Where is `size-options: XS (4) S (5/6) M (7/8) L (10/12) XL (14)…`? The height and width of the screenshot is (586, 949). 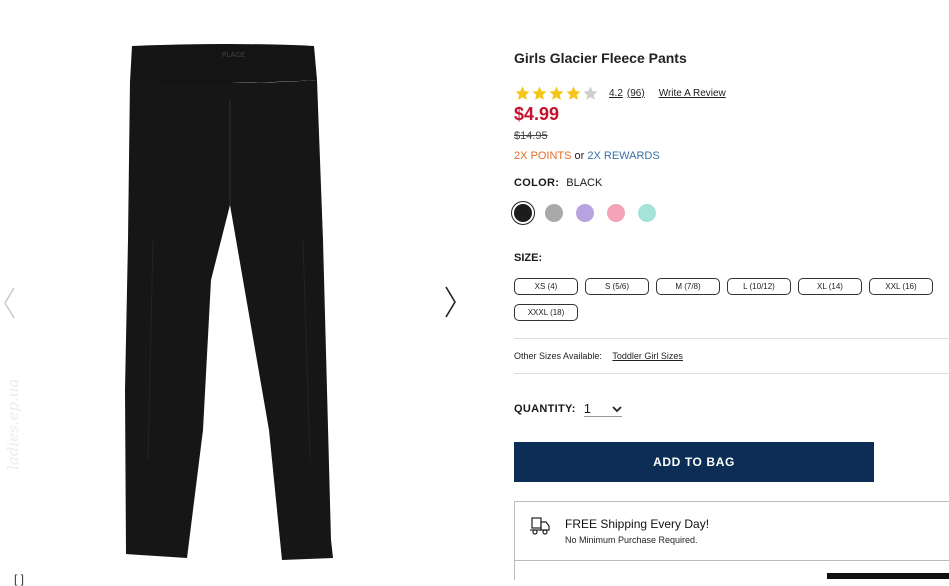
size-options: XS (4) S (5/6) M (7/8) L (10/12) XL (14)… is located at coordinates (729, 304).